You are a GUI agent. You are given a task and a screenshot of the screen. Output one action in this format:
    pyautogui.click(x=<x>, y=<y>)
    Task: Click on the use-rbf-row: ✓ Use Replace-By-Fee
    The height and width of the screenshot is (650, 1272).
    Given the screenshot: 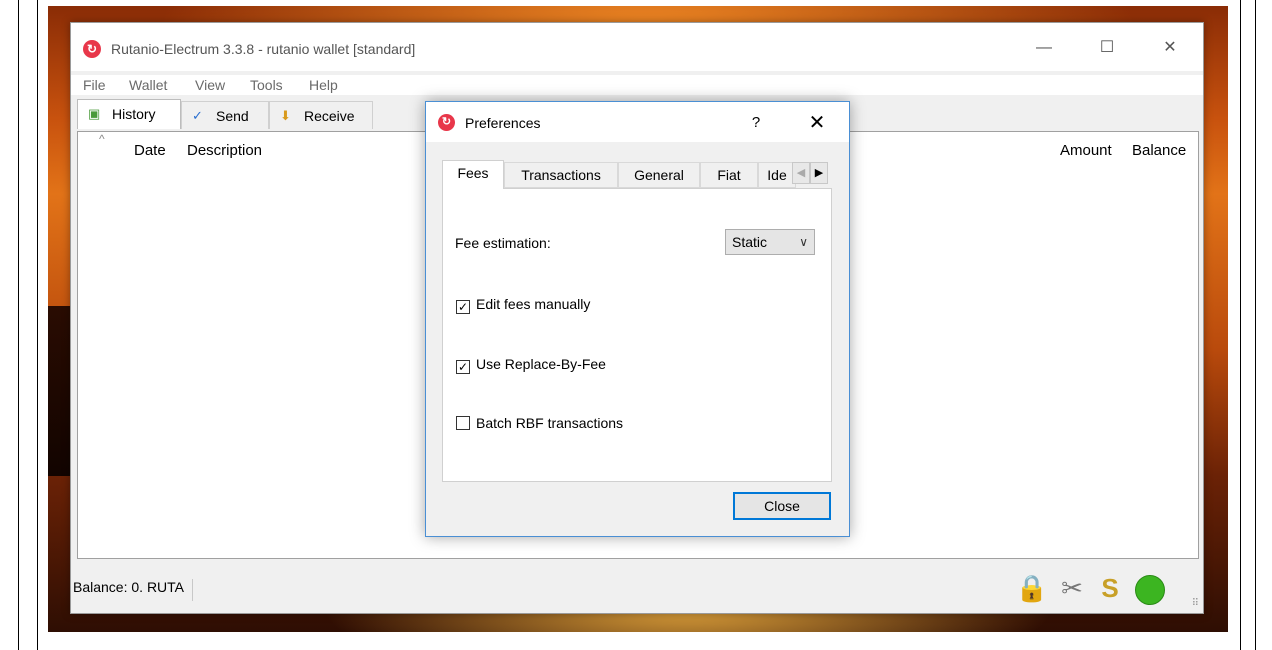 What is the action you would take?
    pyautogui.click(x=531, y=365)
    